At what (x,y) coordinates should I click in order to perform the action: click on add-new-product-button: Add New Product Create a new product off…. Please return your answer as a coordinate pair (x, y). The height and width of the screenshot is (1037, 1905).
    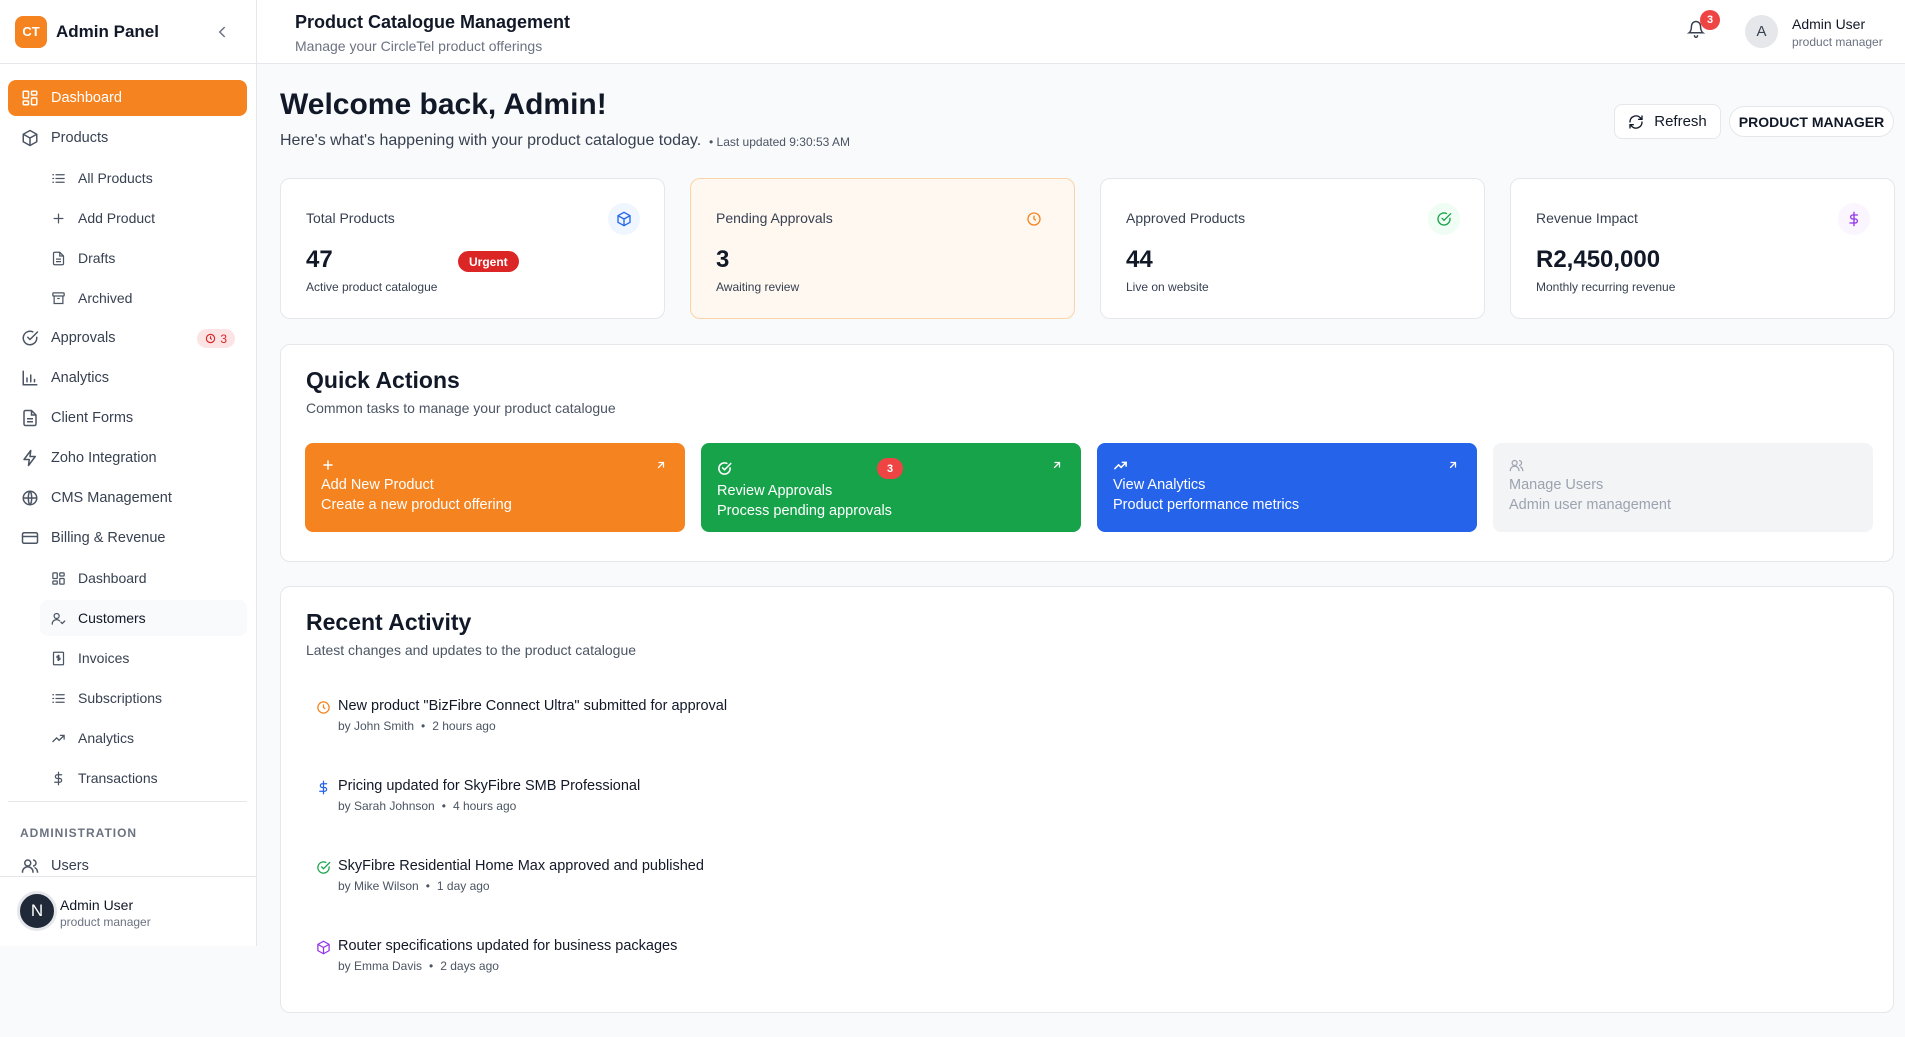
    Looking at the image, I should click on (495, 487).